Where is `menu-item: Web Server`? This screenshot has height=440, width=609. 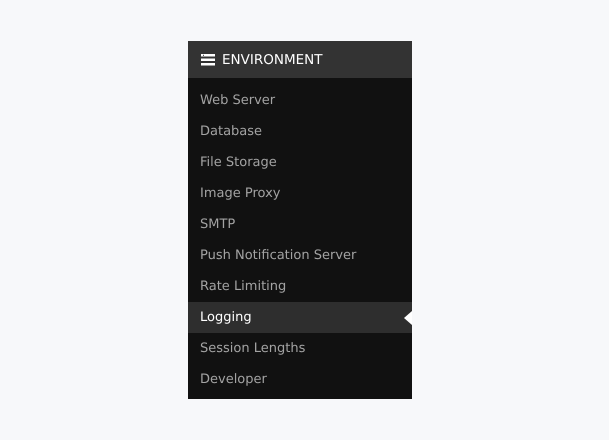
menu-item: Web Server is located at coordinates (300, 100).